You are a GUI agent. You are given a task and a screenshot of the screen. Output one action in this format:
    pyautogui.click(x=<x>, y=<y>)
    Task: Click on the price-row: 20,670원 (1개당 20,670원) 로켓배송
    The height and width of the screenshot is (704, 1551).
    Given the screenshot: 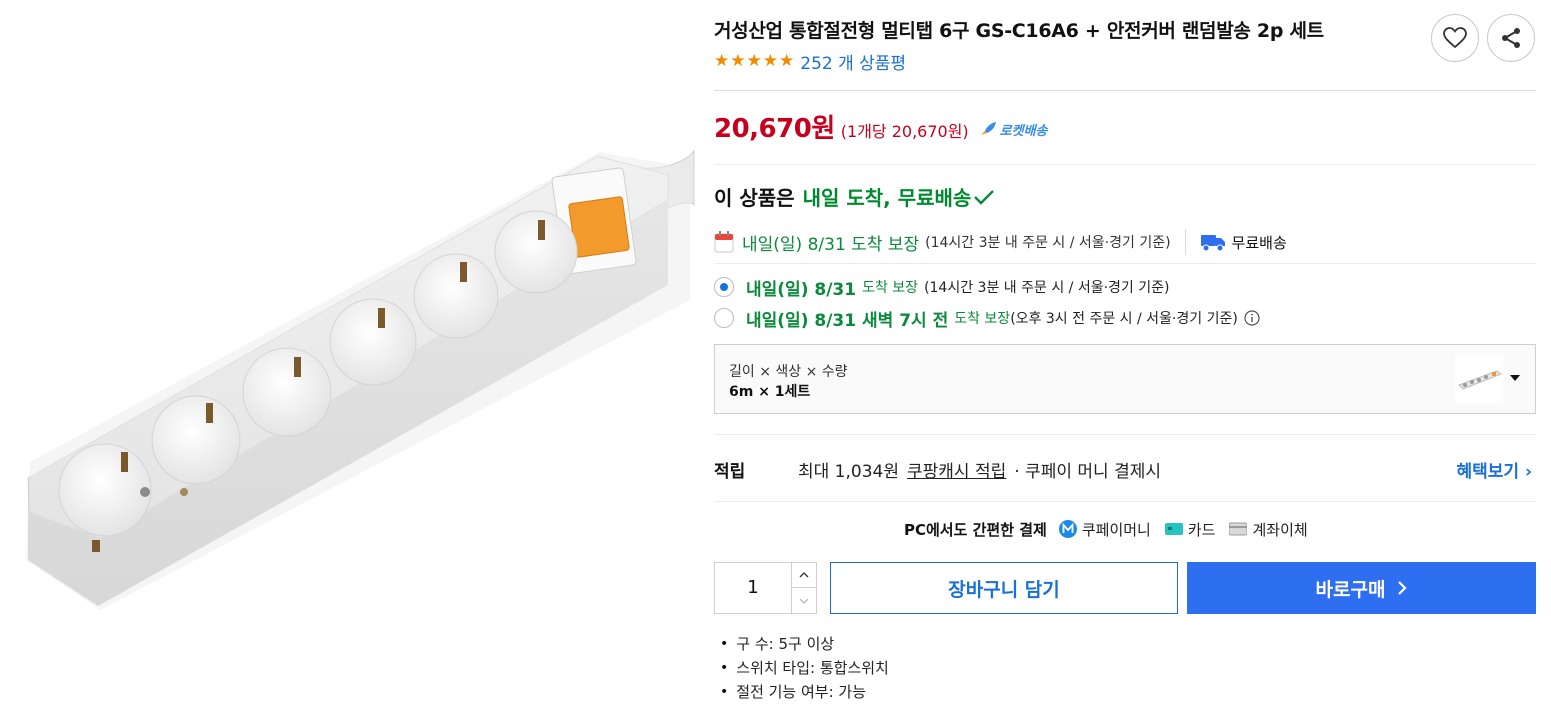 What is the action you would take?
    pyautogui.click(x=881, y=126)
    